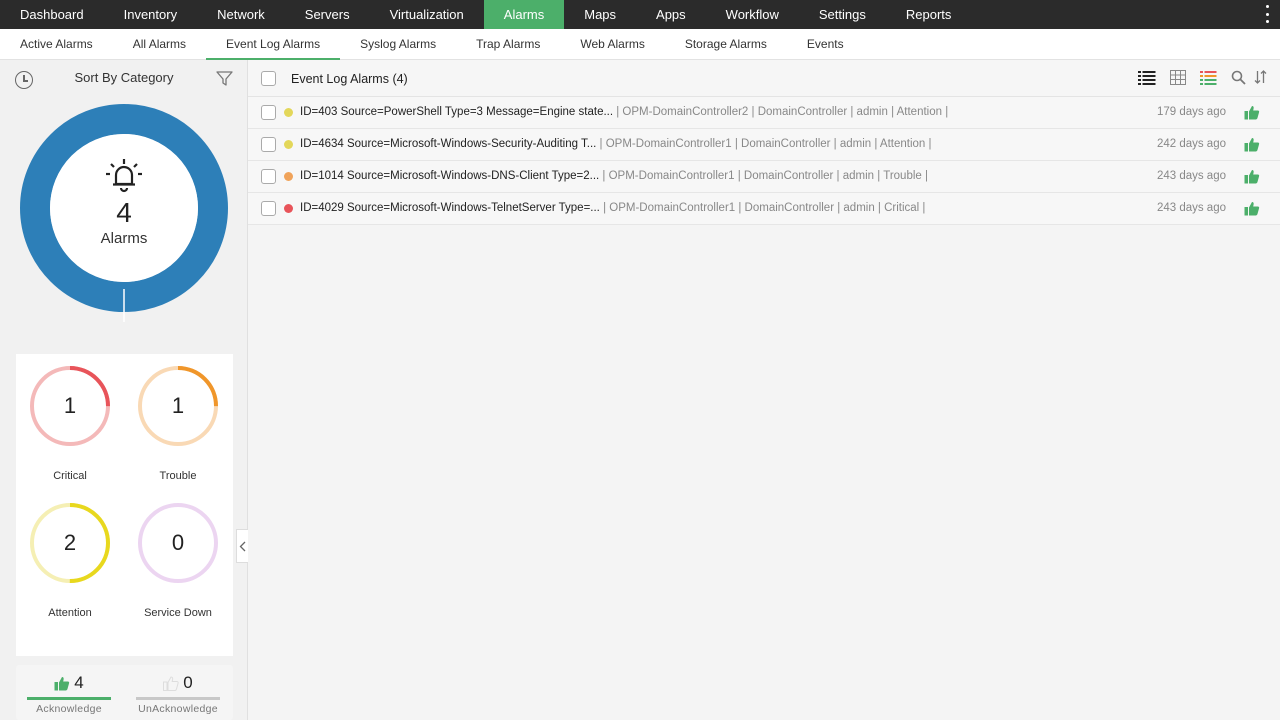 Image resolution: width=1280 pixels, height=720 pixels. Describe the element at coordinates (178, 613) in the screenshot. I see `severity-label: Service Down` at that location.